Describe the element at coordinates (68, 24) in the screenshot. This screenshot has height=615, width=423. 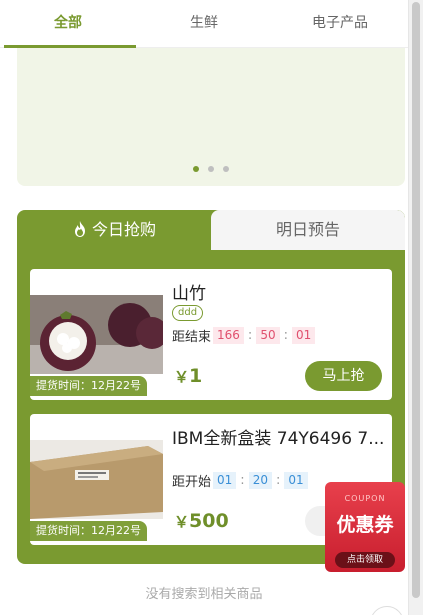
I see `tab-all: 全部` at that location.